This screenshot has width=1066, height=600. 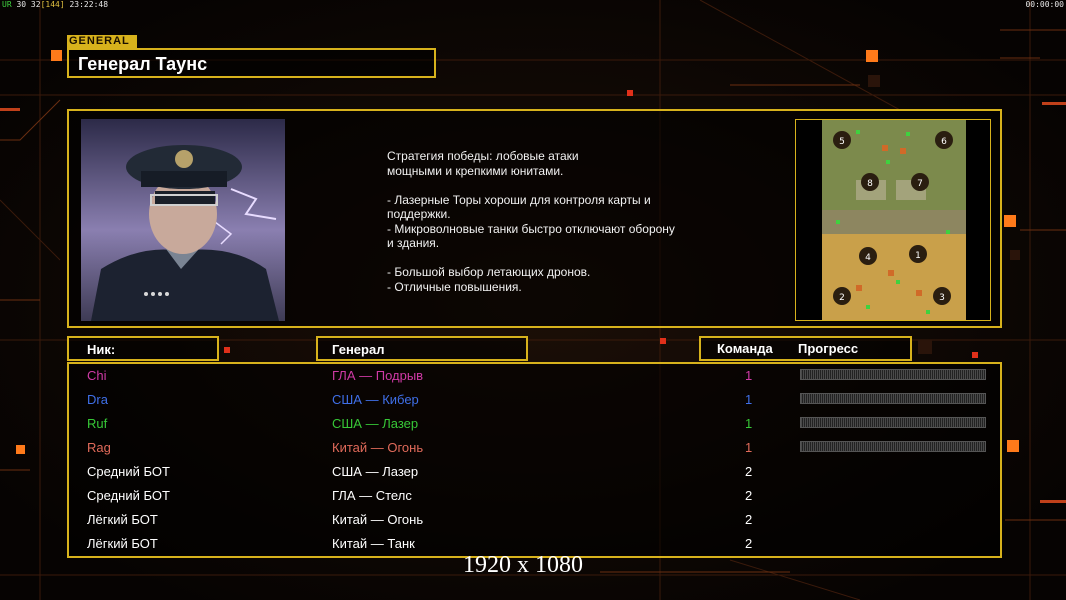 I want to click on hud-label-c: [144], so click(x=52, y=4).